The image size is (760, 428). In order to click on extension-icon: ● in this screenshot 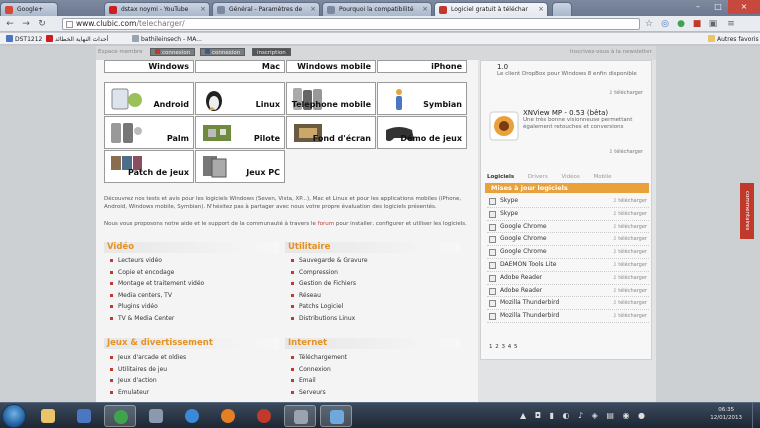, I will do `click(681, 24)`.